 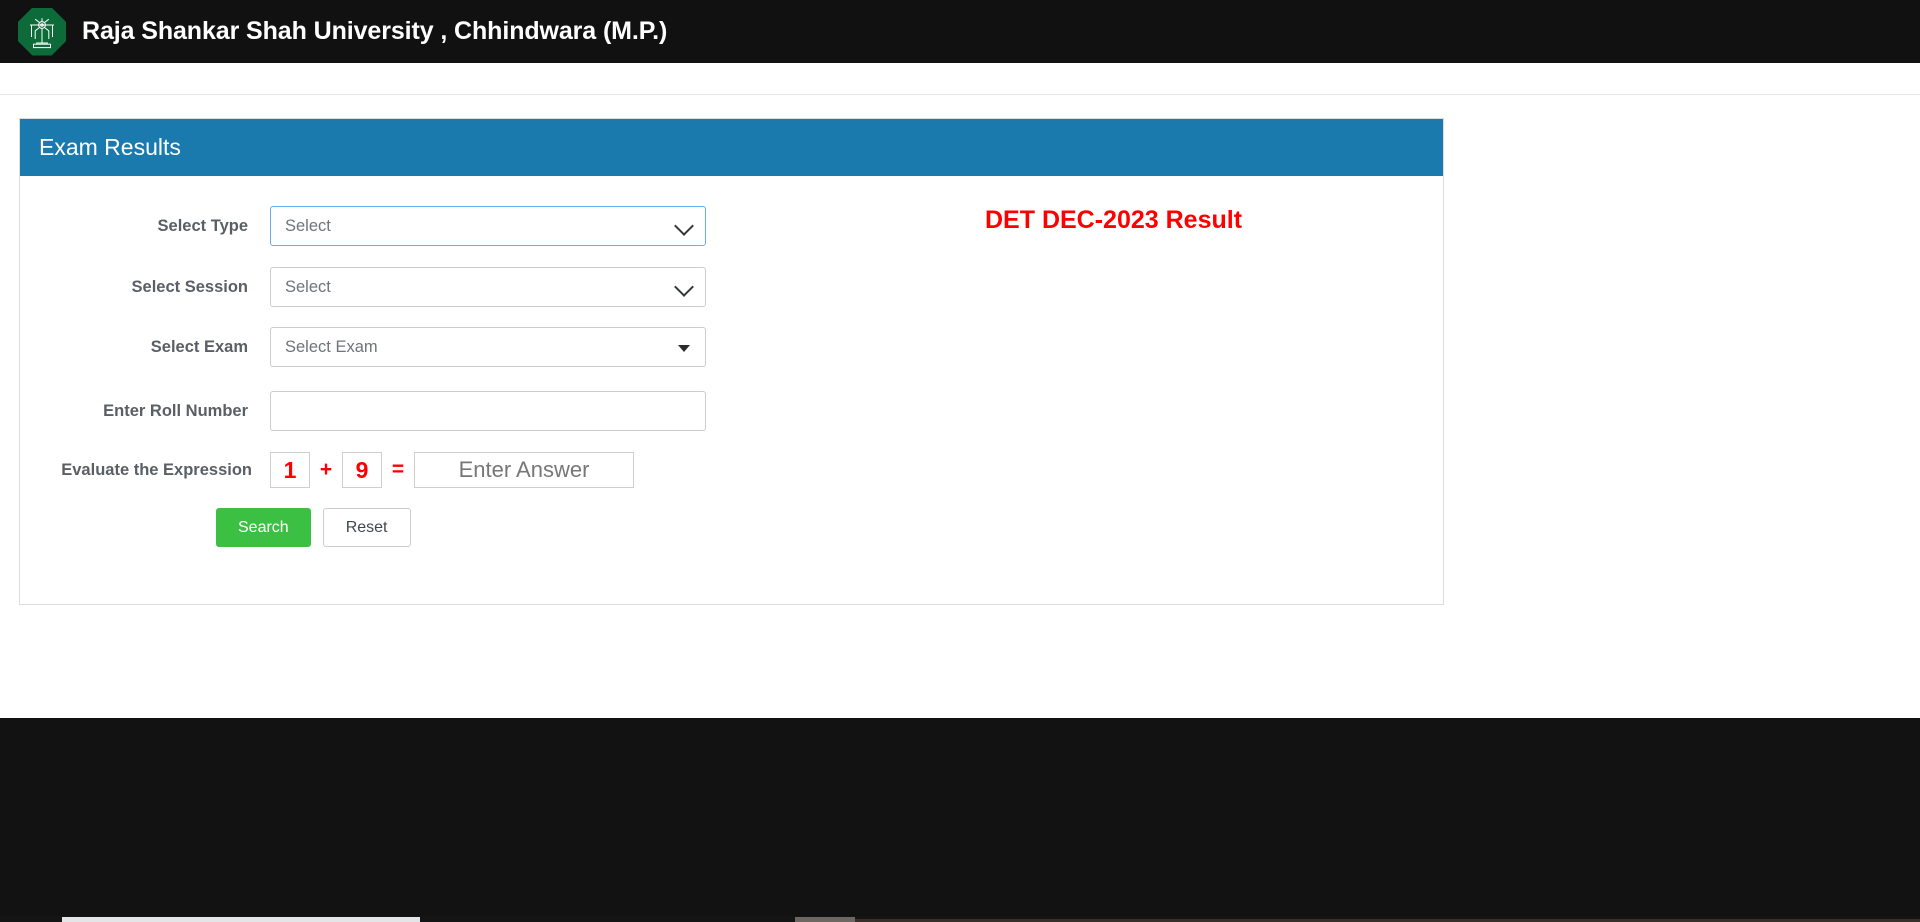 I want to click on form-row-roll-number: Enter Roll Number, so click(x=460, y=411).